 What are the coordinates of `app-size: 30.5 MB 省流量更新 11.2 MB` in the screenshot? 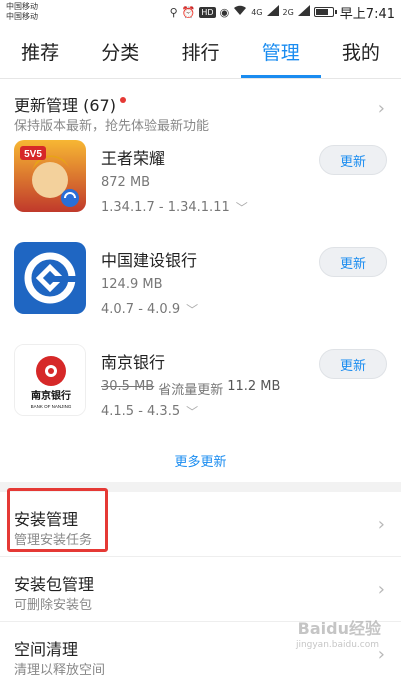 It's located at (190, 388).